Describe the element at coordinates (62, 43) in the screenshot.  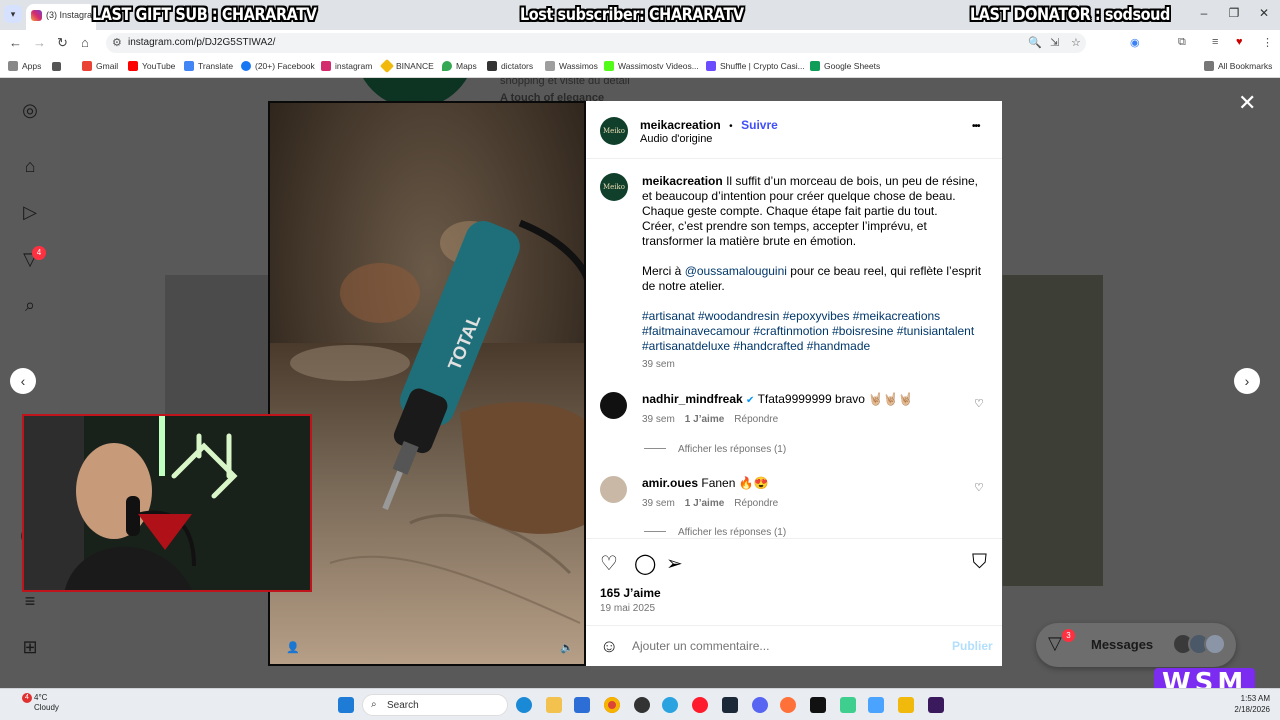
I see `reload-icon: ↻` at that location.